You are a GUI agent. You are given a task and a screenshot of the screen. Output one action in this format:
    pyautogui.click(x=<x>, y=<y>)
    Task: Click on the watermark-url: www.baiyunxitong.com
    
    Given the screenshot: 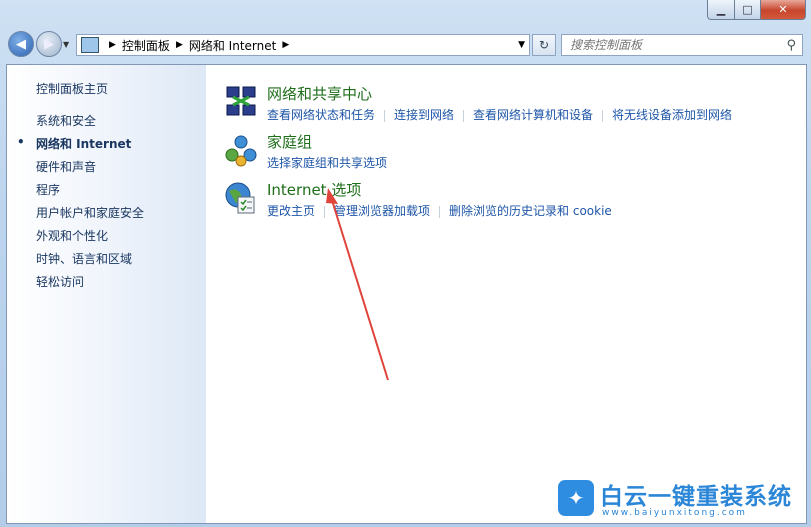 What is the action you would take?
    pyautogui.click(x=674, y=513)
    